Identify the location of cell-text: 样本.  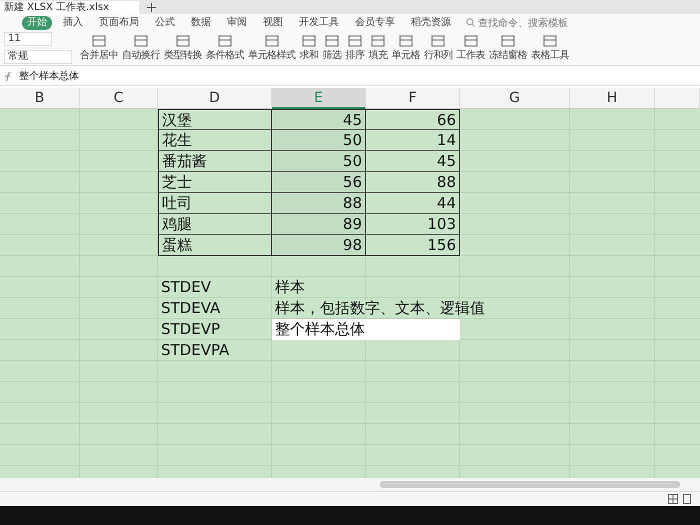
(421, 287).